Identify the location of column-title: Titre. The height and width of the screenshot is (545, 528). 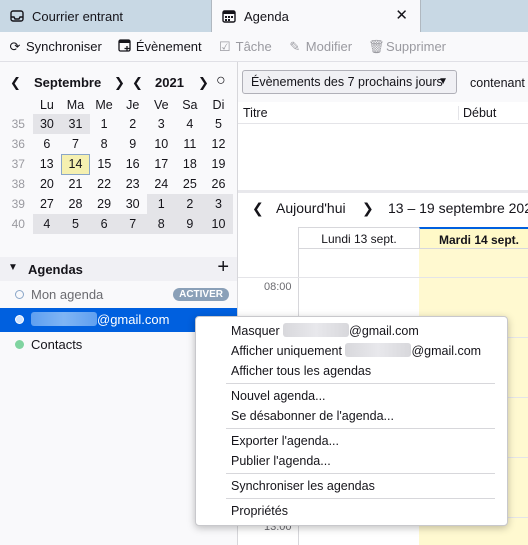
(255, 113).